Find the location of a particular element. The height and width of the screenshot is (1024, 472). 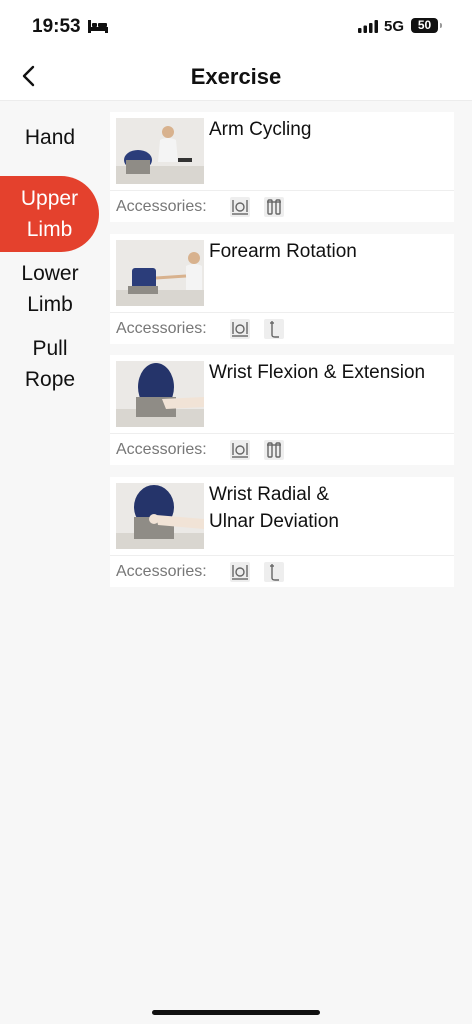

sidebar-item-pull-rope: Pull Rope is located at coordinates (50, 364).